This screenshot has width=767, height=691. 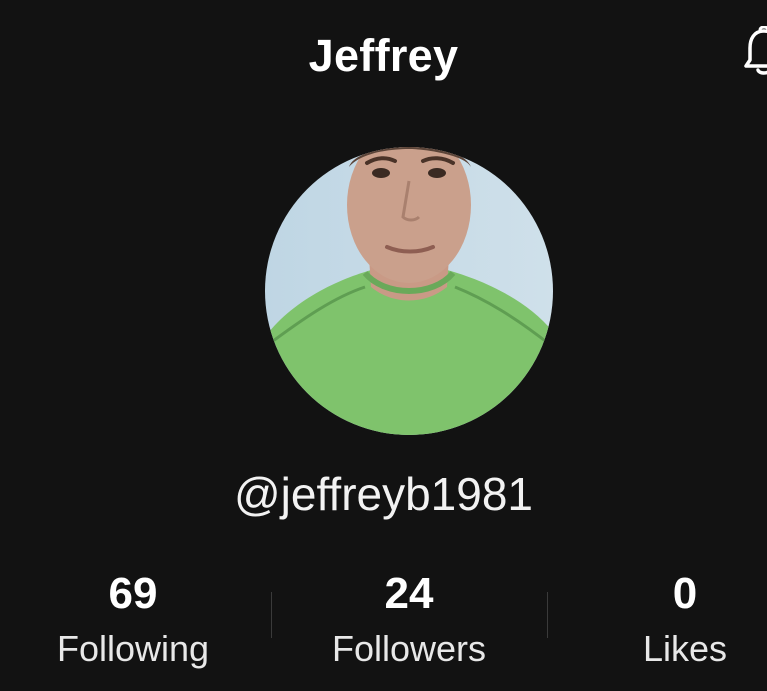 I want to click on stat-likes: 0 Likes, so click(x=668, y=621).